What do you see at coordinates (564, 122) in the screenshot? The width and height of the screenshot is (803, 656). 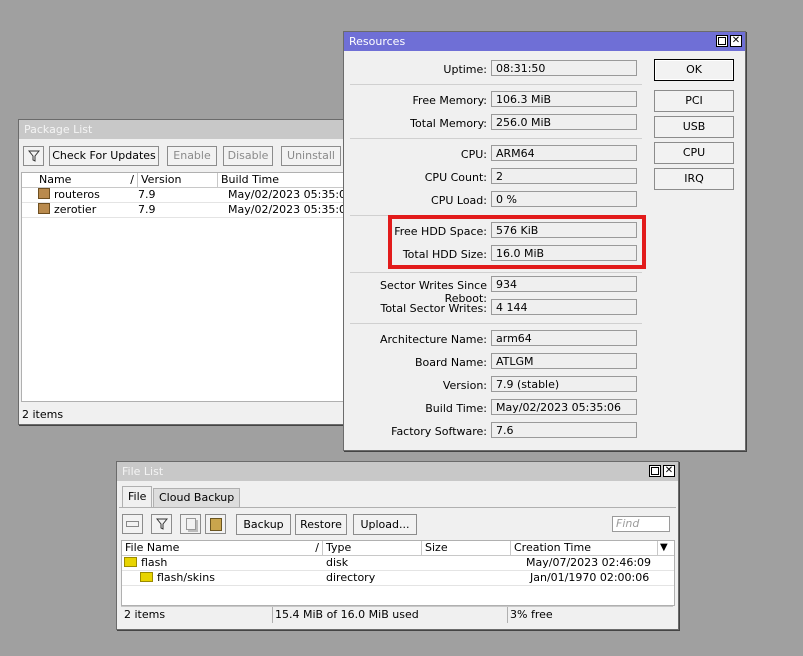 I see `total-memory-field: 256.0 MiB` at bounding box center [564, 122].